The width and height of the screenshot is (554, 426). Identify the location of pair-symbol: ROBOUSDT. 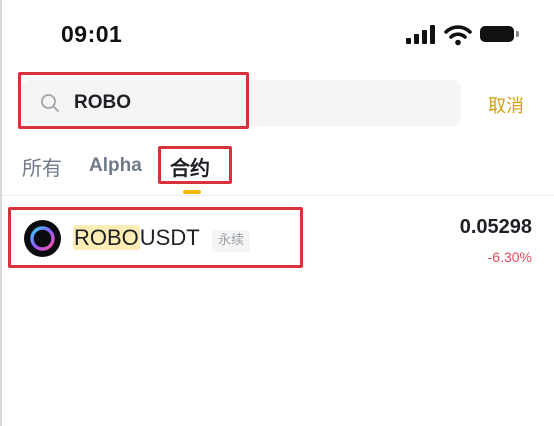
(136, 238).